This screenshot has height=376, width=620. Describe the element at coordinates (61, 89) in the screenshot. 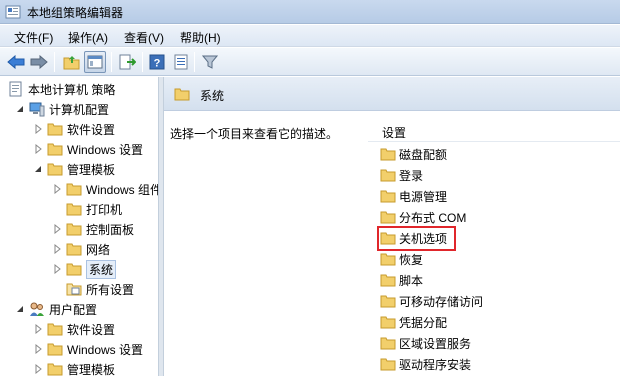

I see `tree-item-local-policy: 本地计算机 策略` at that location.